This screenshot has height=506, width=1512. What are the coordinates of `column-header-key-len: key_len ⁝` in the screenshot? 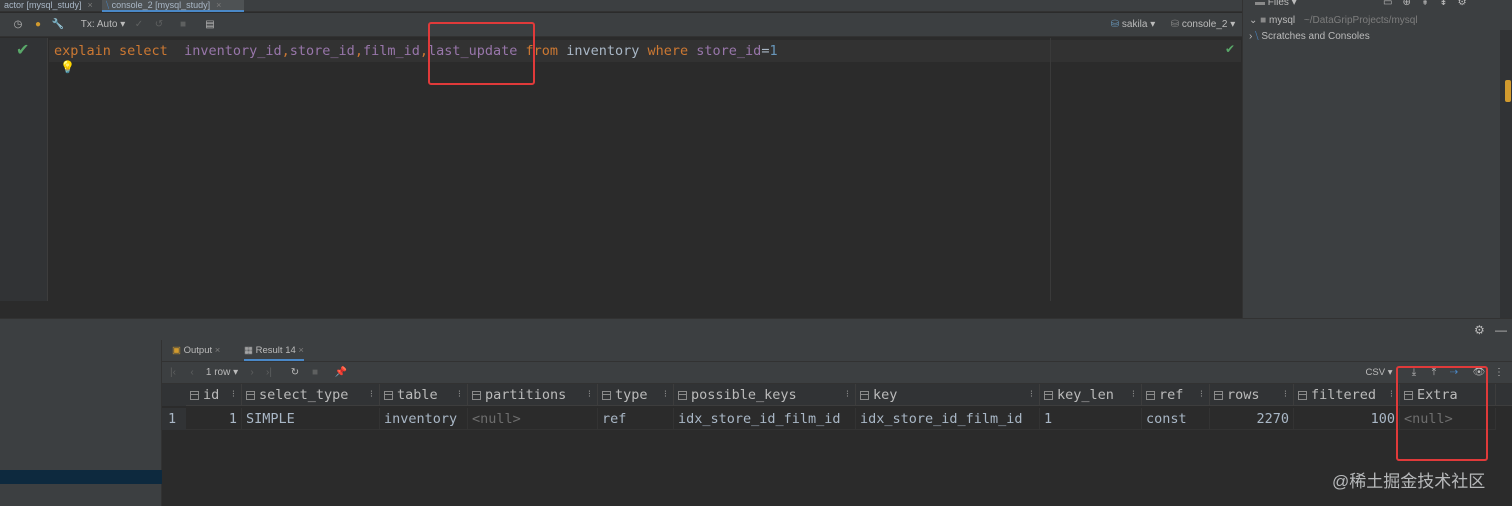 It's located at (1091, 395).